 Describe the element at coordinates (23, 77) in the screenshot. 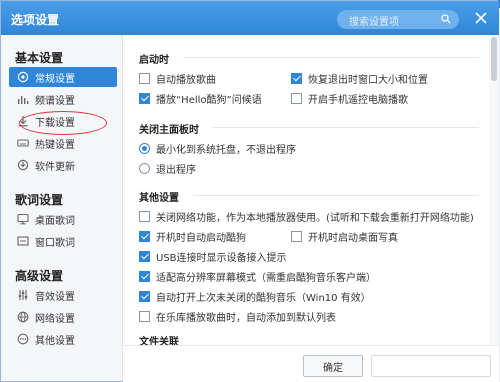

I see `settings-icon` at that location.